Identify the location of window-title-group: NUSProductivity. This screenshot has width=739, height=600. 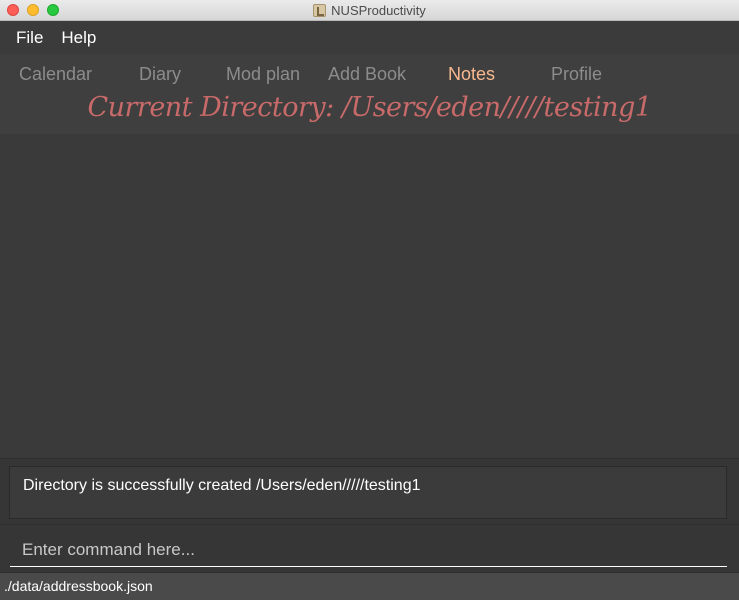
(369, 10).